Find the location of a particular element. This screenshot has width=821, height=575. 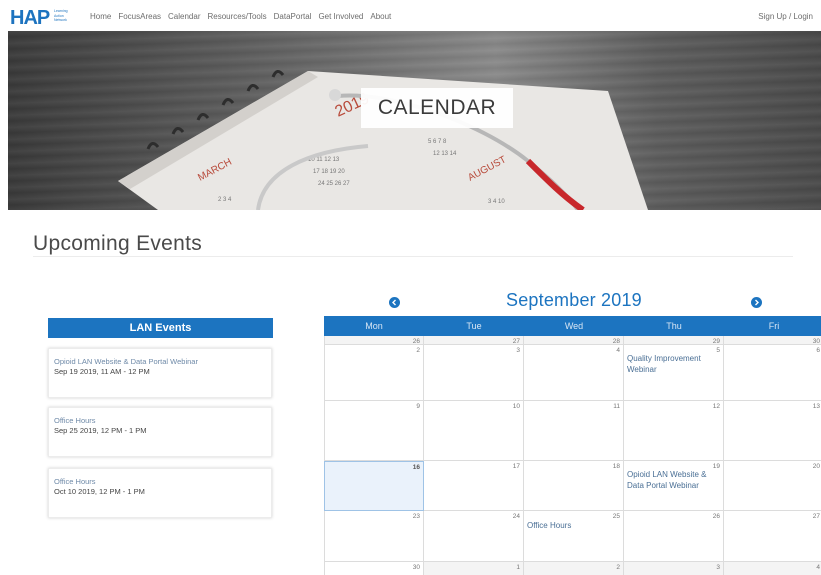

nav-link-get-involved: Get Involved is located at coordinates (340, 16).